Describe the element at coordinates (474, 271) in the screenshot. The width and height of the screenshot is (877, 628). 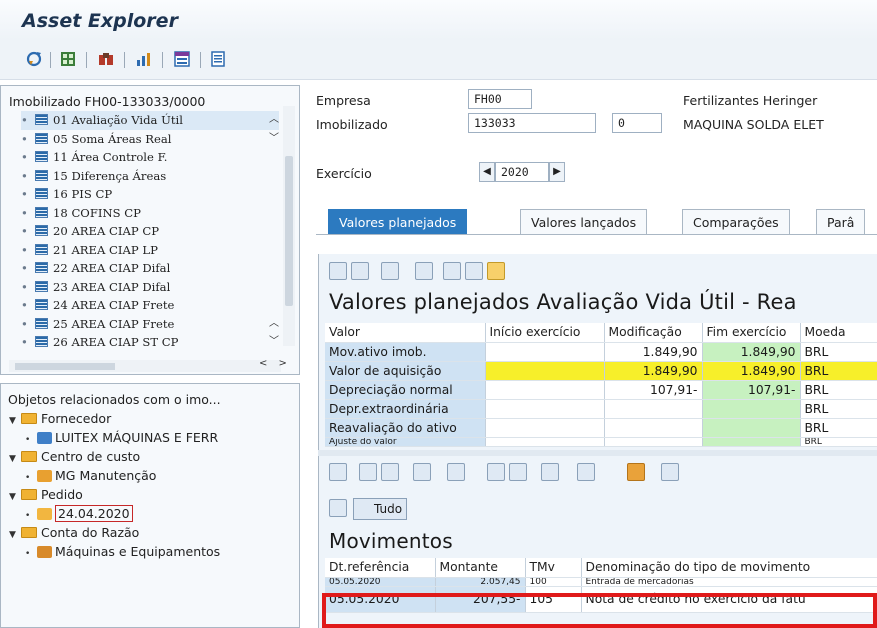
I see `calculator-icon` at that location.